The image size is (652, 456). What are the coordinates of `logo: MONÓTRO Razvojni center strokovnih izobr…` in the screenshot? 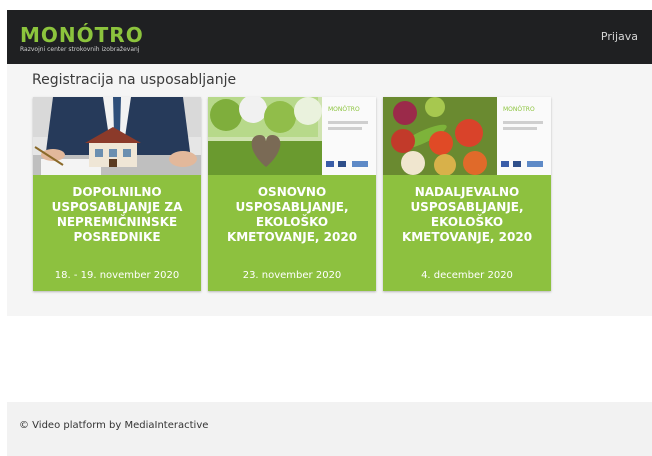 It's located at (82, 39).